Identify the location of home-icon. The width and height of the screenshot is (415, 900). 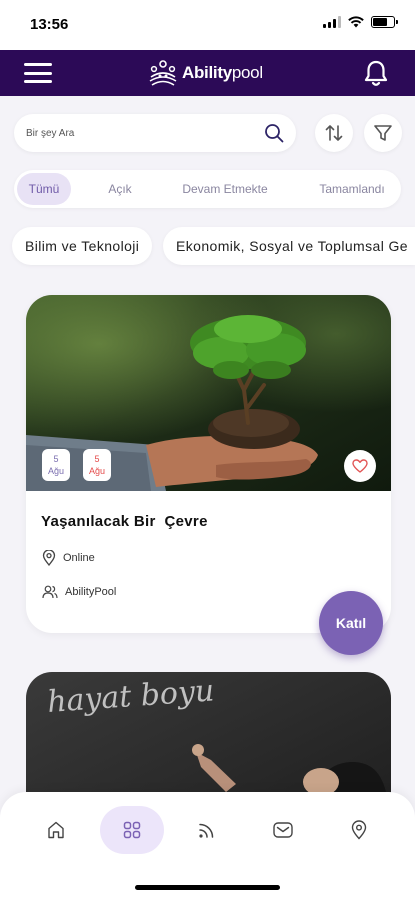
(56, 830).